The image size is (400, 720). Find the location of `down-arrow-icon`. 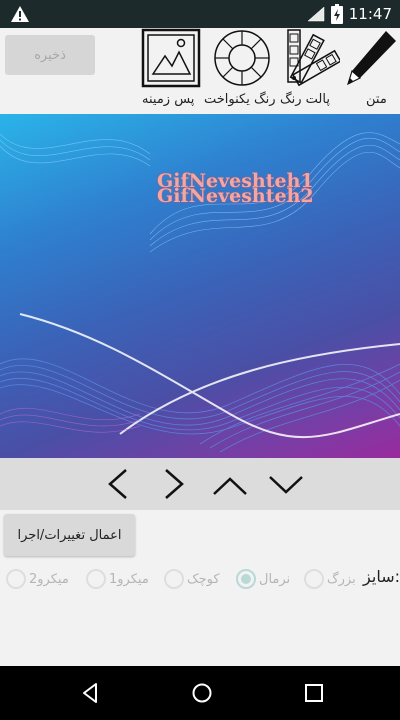

down-arrow-icon is located at coordinates (286, 484).